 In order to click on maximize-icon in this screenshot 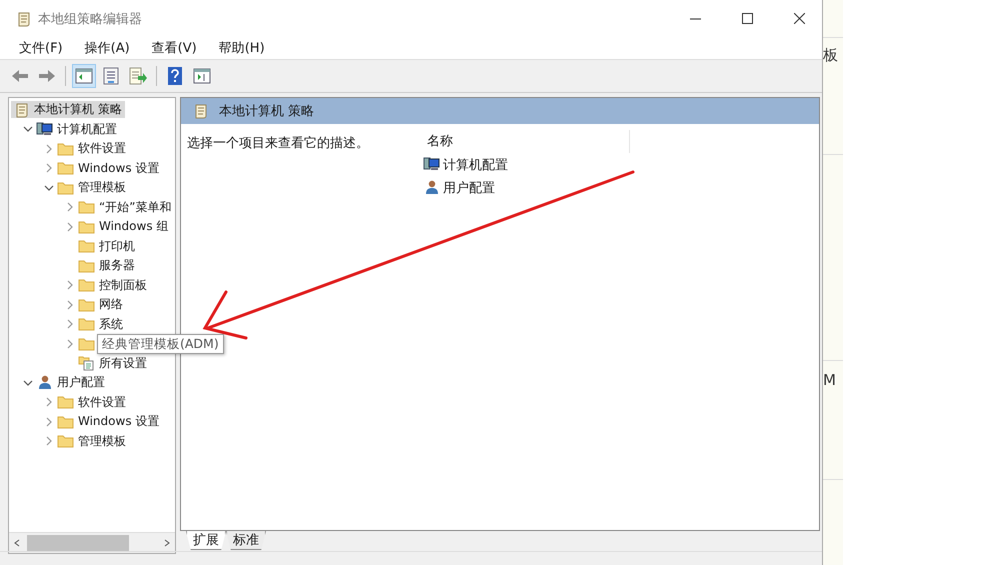, I will do `click(747, 18)`.